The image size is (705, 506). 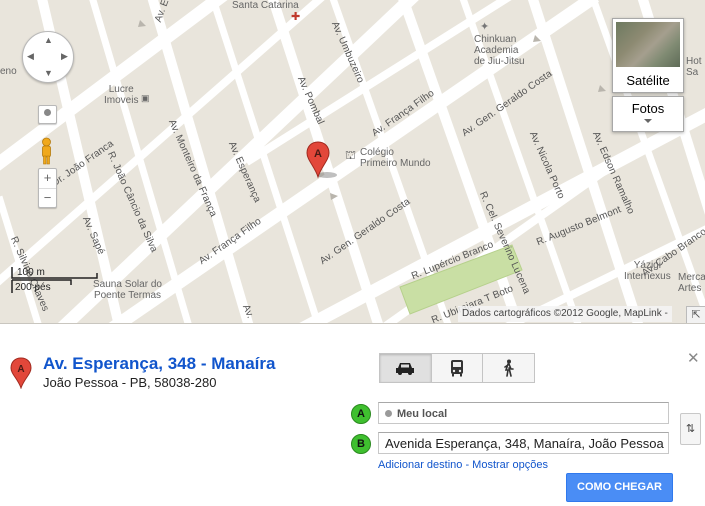 What do you see at coordinates (422, 414) in the screenshot?
I see `origin-value: Meu local` at bounding box center [422, 414].